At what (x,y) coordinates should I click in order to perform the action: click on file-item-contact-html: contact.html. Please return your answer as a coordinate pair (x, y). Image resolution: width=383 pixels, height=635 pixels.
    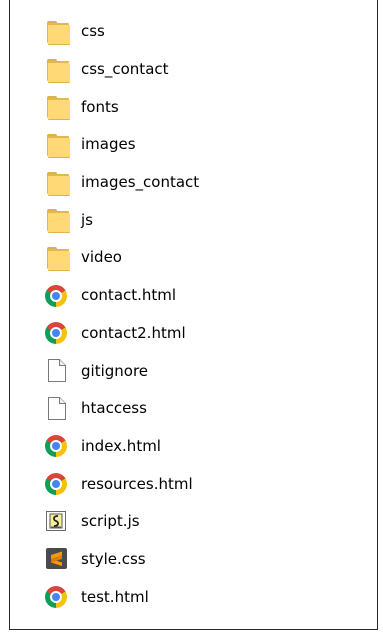
    Looking at the image, I should click on (121, 296).